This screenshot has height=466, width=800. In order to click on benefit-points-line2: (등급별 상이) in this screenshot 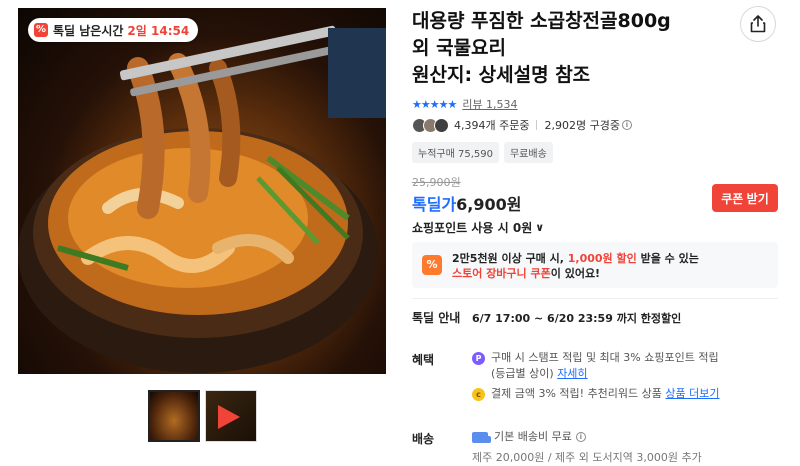, I will do `click(524, 373)`.